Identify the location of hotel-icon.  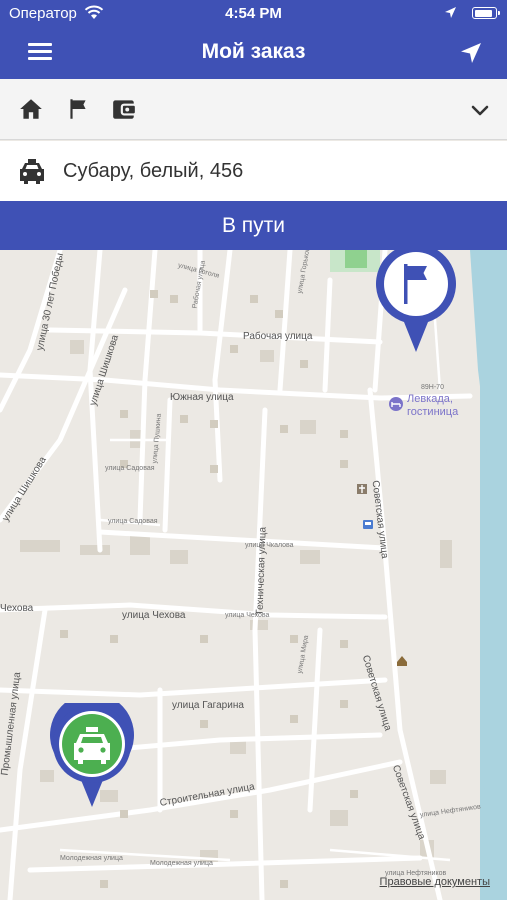
(396, 404).